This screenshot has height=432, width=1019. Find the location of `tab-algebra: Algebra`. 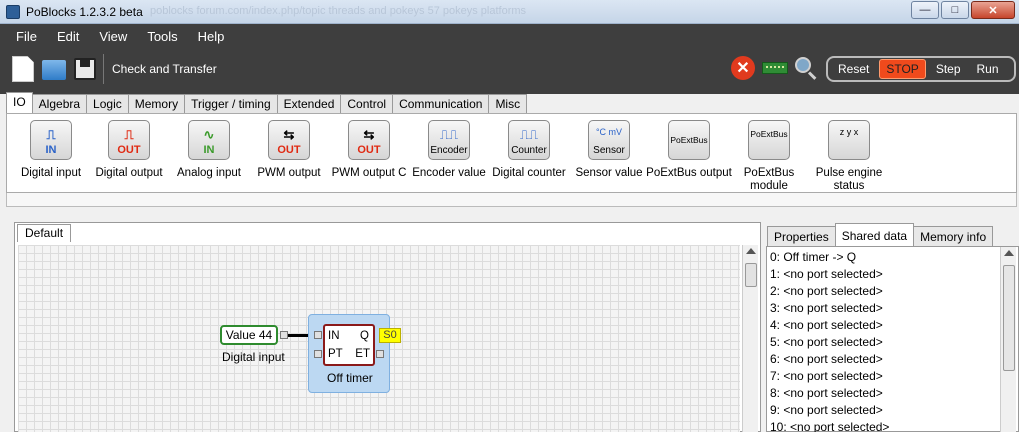

tab-algebra: Algebra is located at coordinates (59, 103).